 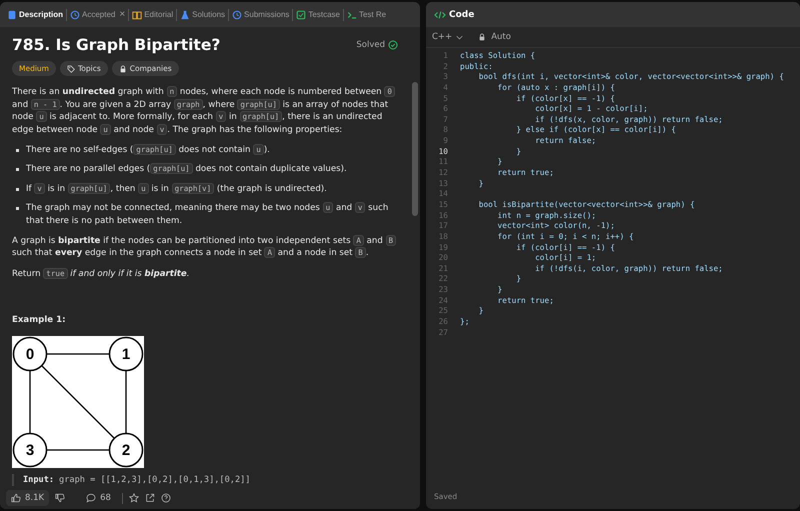 What do you see at coordinates (301, 15) in the screenshot?
I see `checkbox-icon` at bounding box center [301, 15].